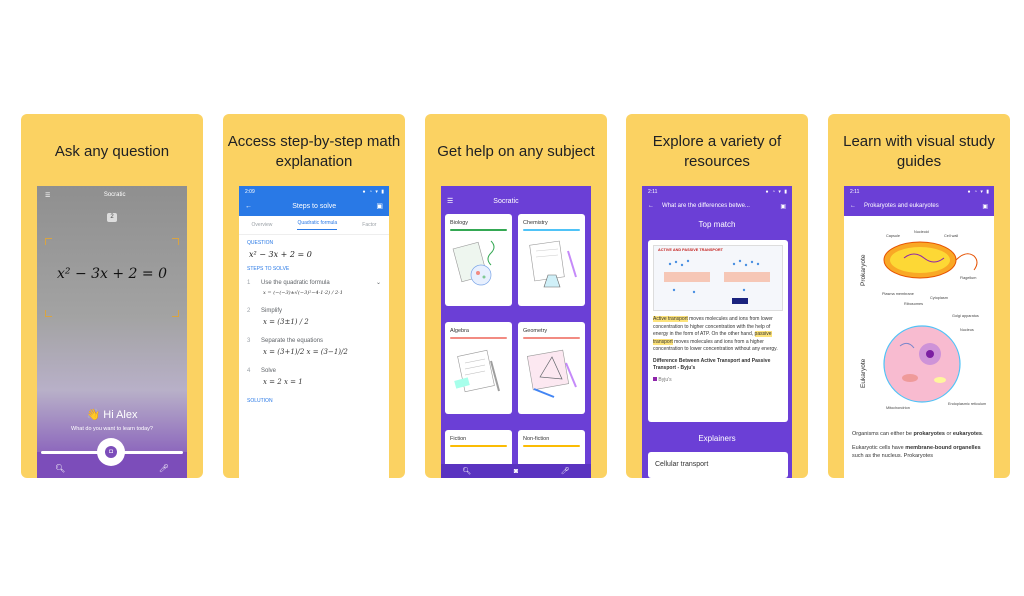 The image size is (1024, 596). Describe the element at coordinates (260, 243) in the screenshot. I see `question-label: QUESTION` at that location.